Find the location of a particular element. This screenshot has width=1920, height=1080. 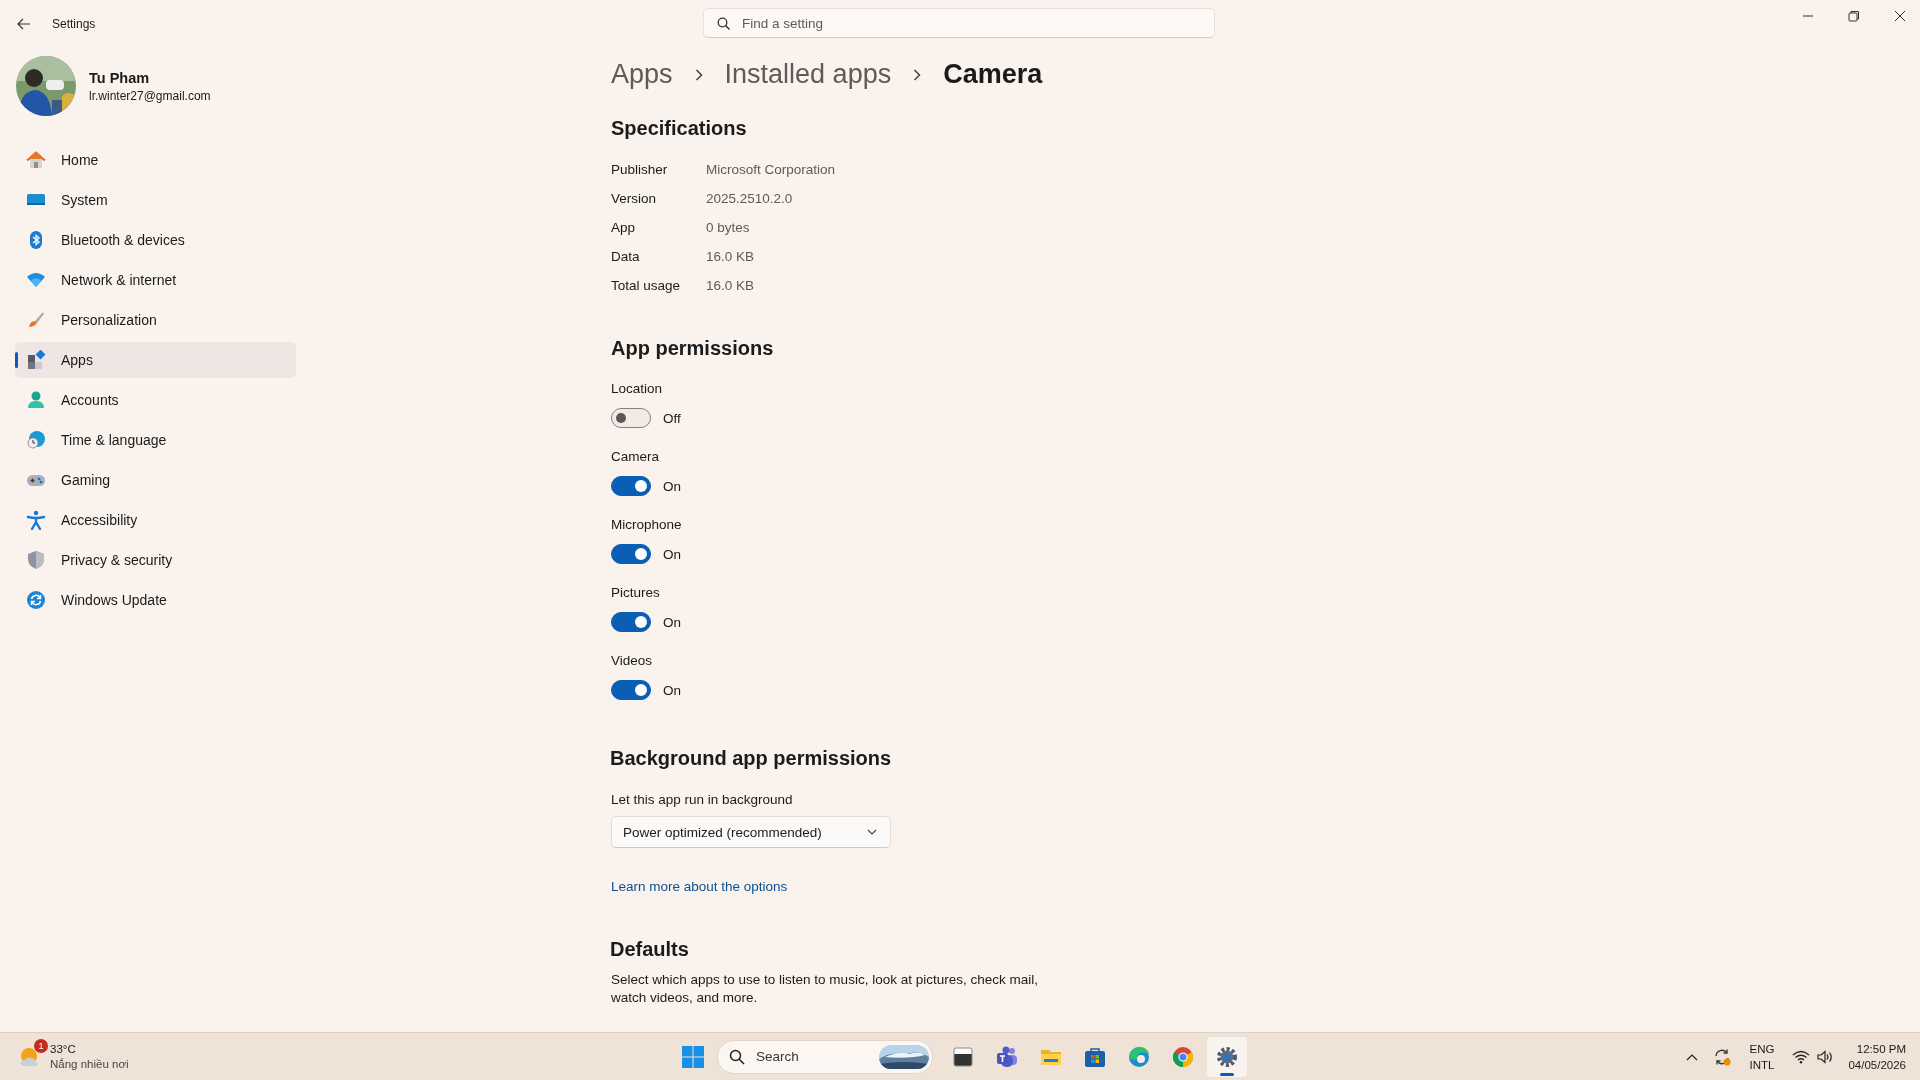

section-title: Defaults is located at coordinates (649, 949).